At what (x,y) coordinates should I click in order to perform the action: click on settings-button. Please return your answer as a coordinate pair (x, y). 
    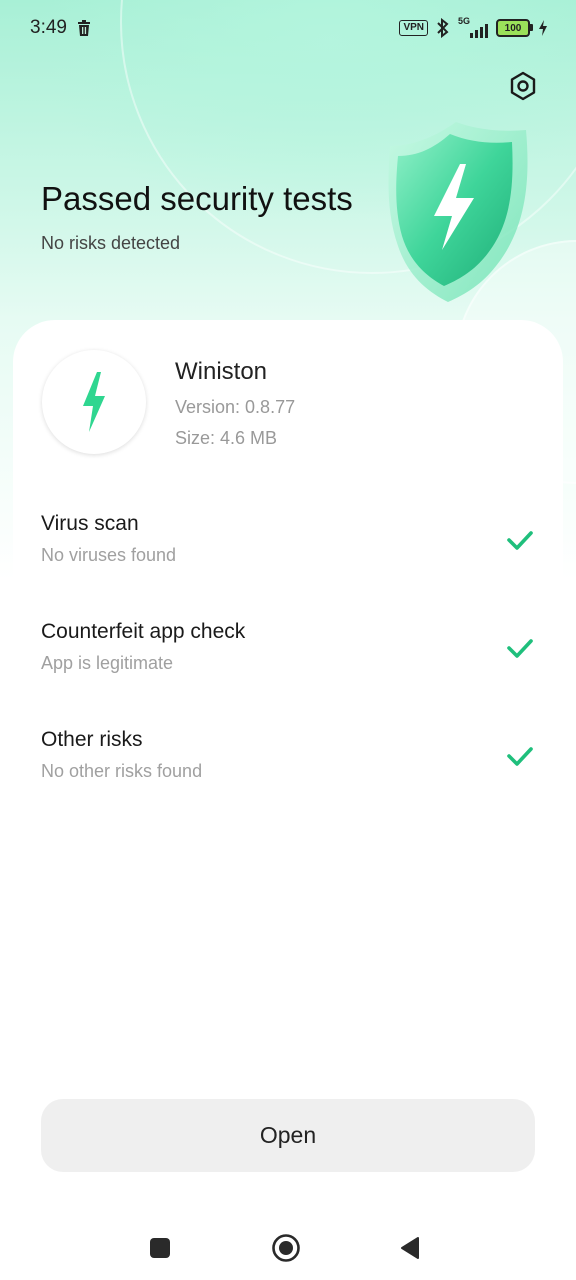
    Looking at the image, I should click on (523, 86).